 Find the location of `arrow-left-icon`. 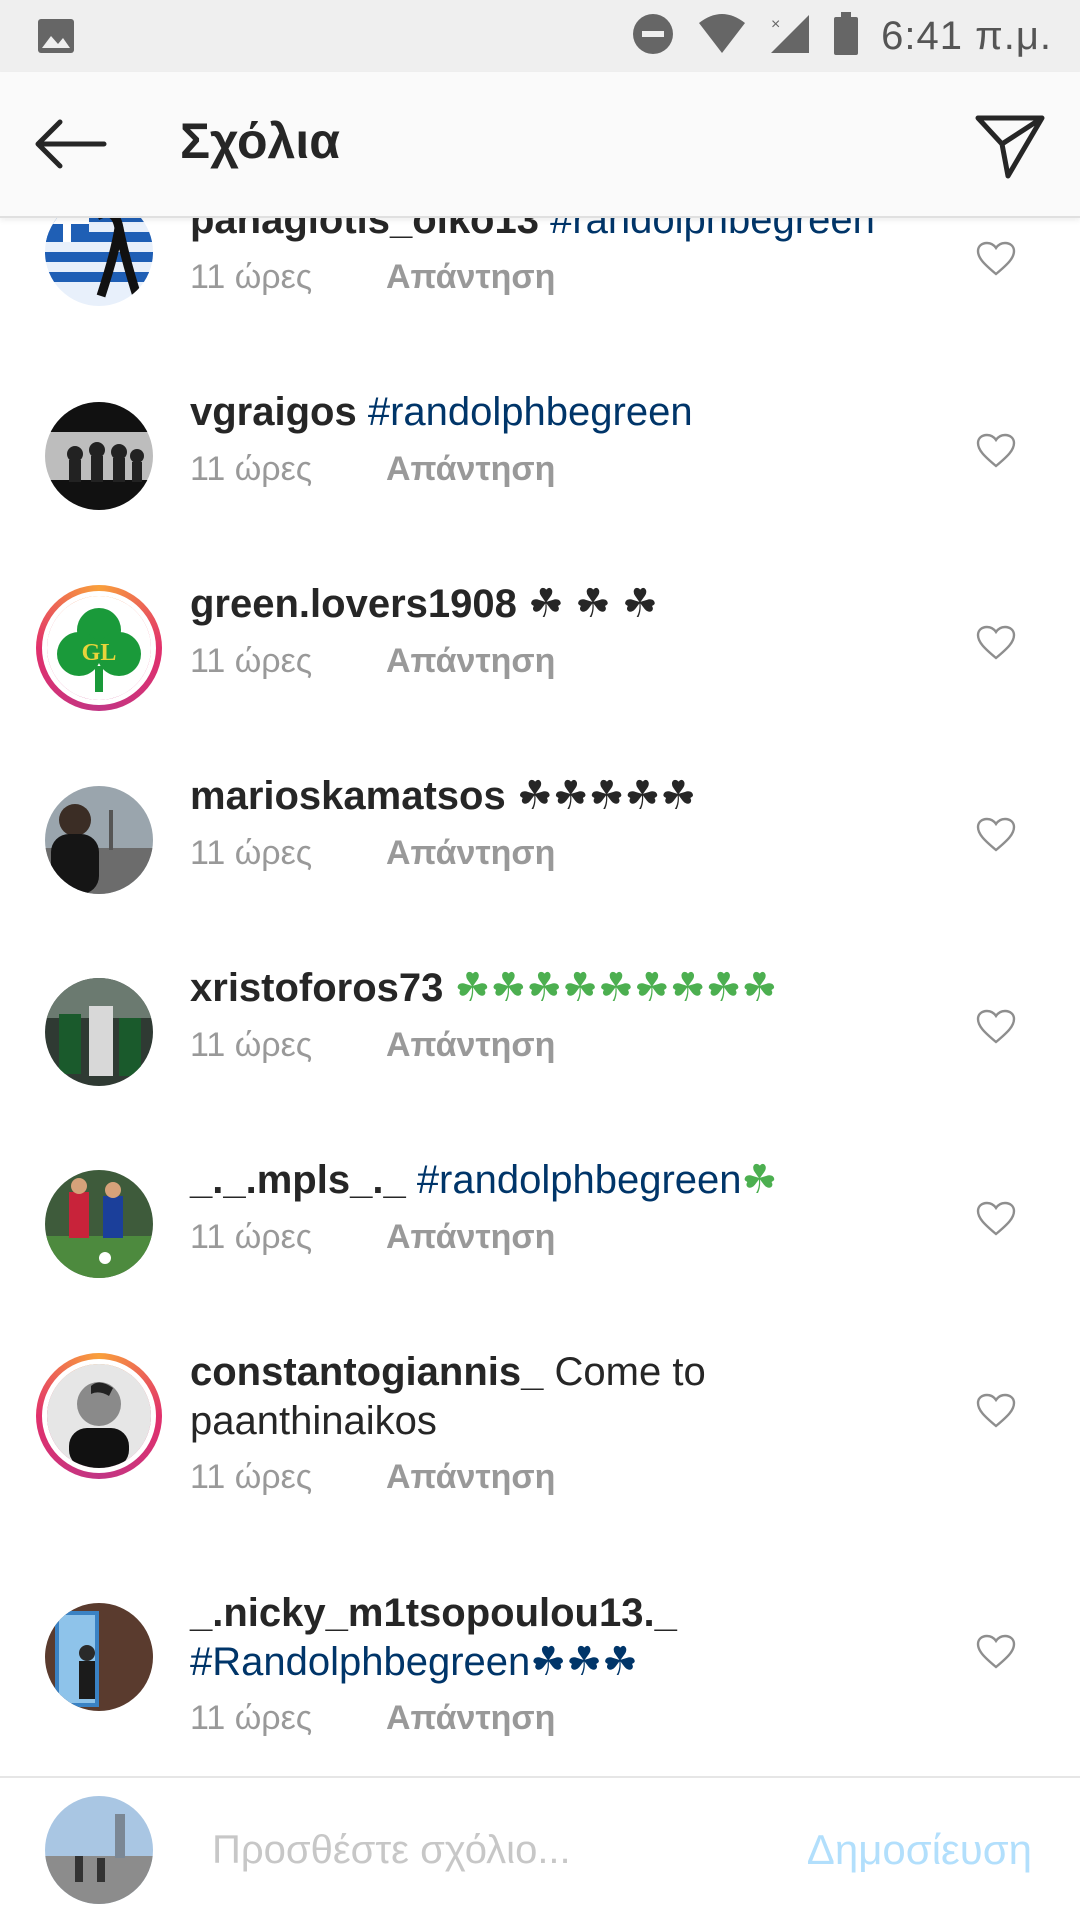

arrow-left-icon is located at coordinates (71, 144).